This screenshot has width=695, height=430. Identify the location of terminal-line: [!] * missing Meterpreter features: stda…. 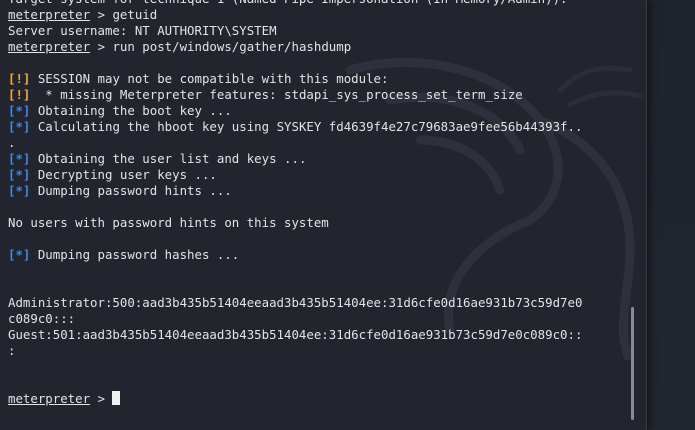
(318, 95).